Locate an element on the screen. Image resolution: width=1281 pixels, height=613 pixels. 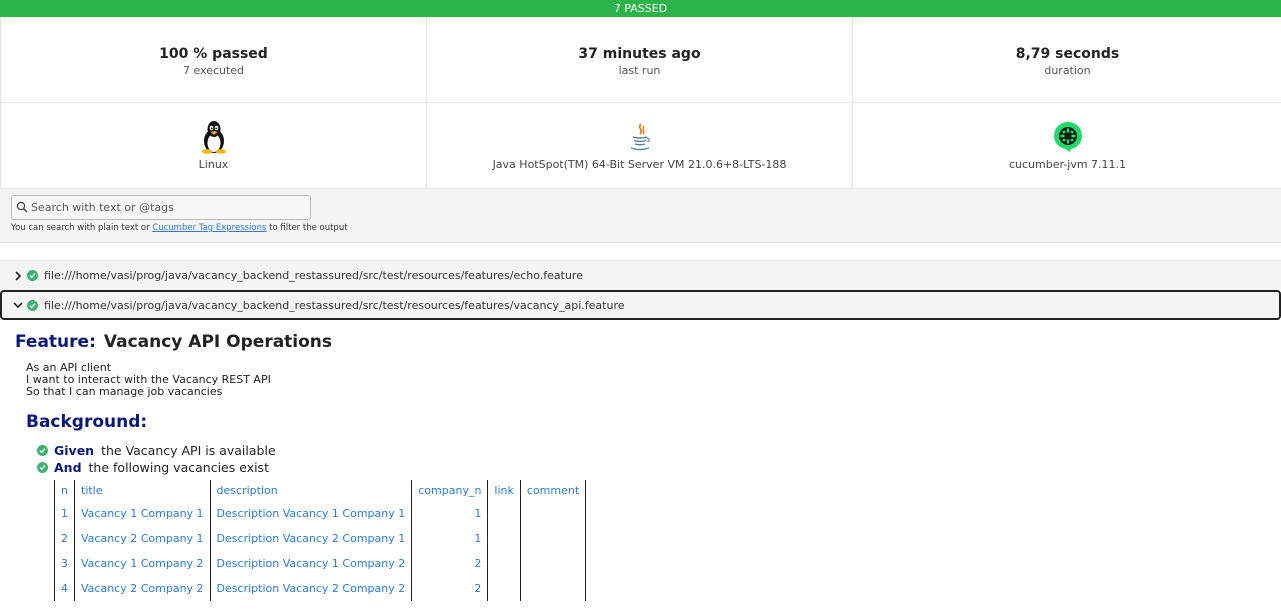
search-icon is located at coordinates (22, 207).